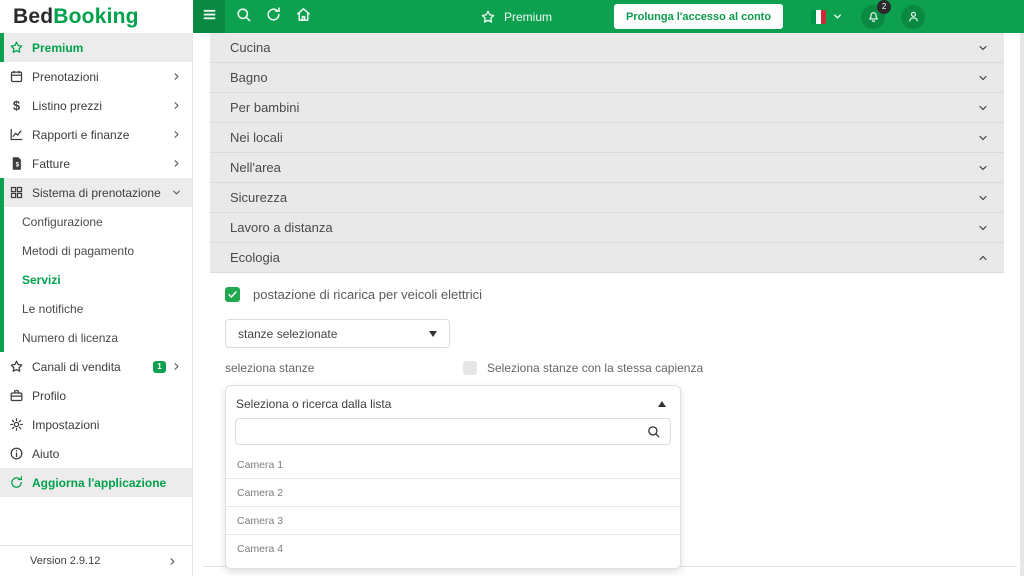  Describe the element at coordinates (607, 108) in the screenshot. I see `accordion-item-per-bambini: Per bambini` at that location.